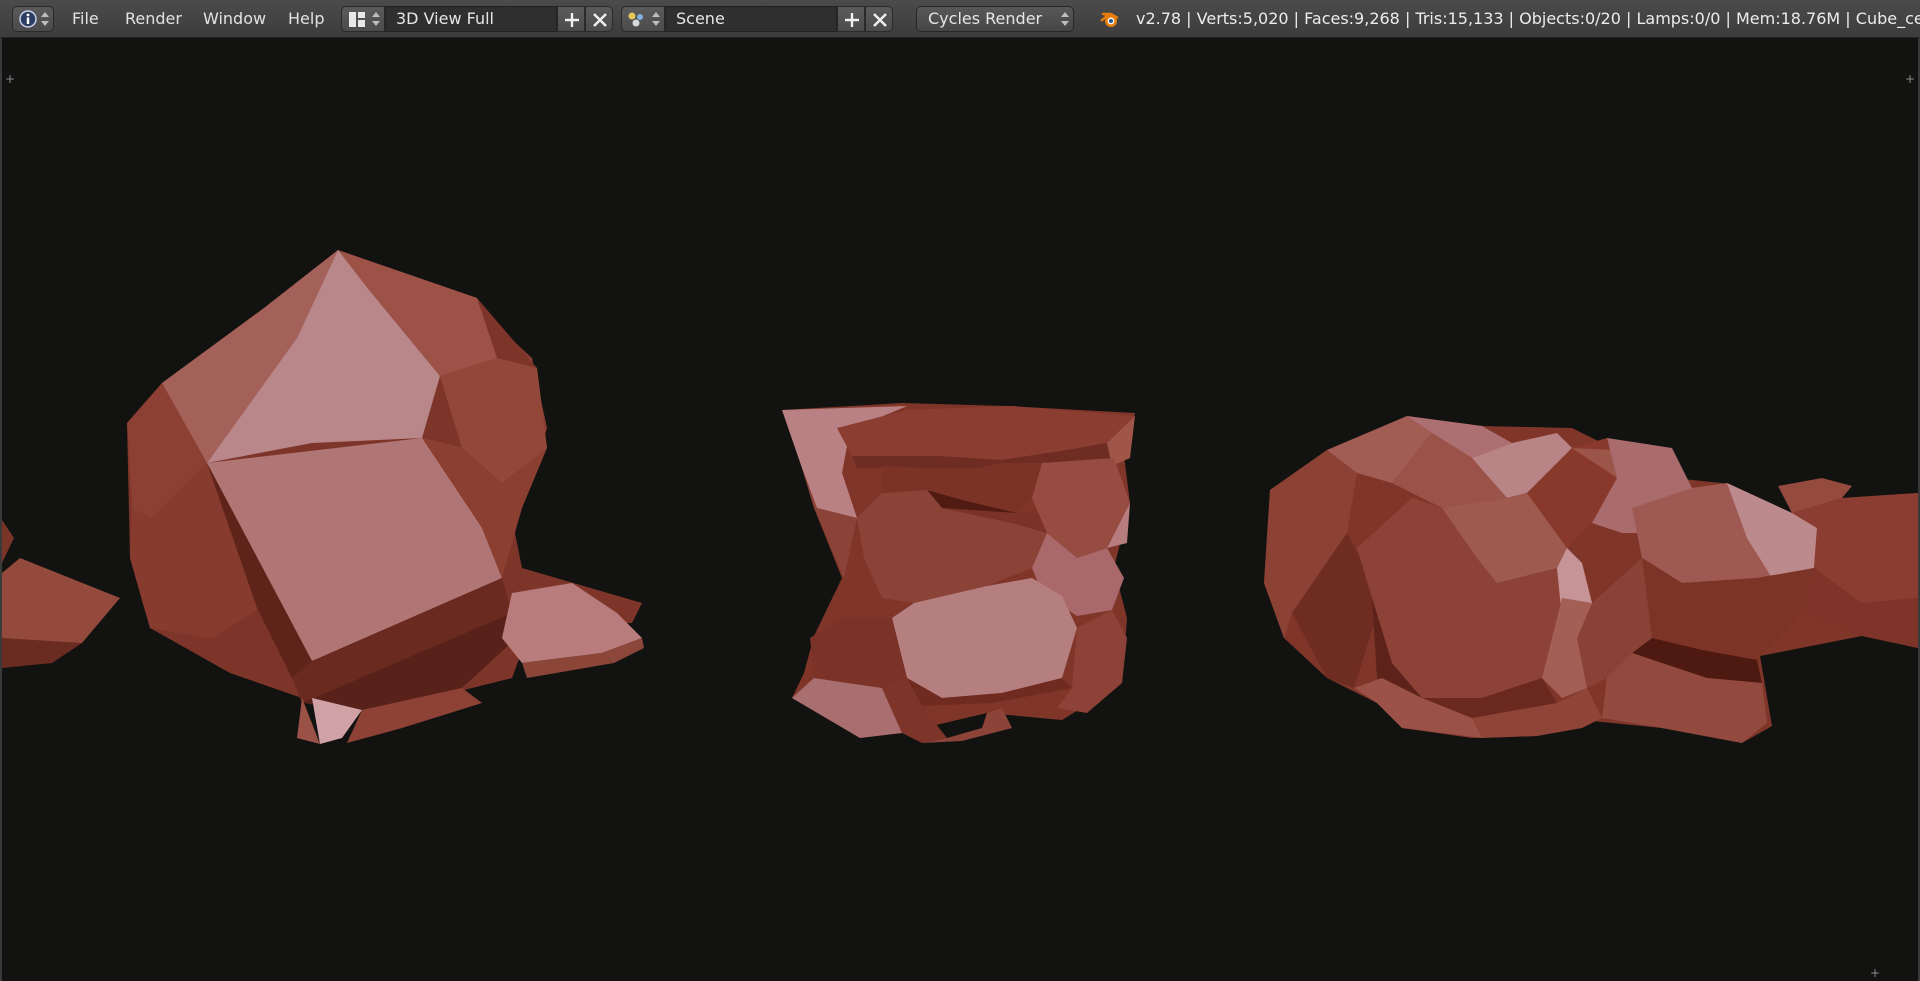  I want to click on menu-help: Help, so click(306, 19).